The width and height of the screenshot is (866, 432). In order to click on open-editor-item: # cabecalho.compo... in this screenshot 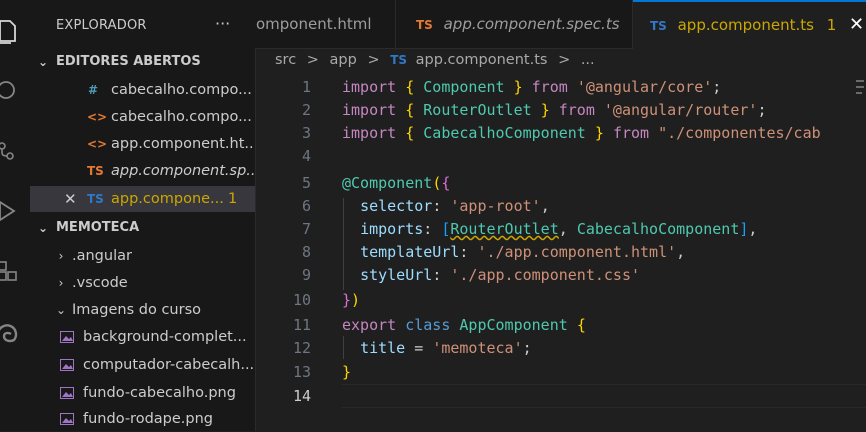, I will do `click(142, 90)`.